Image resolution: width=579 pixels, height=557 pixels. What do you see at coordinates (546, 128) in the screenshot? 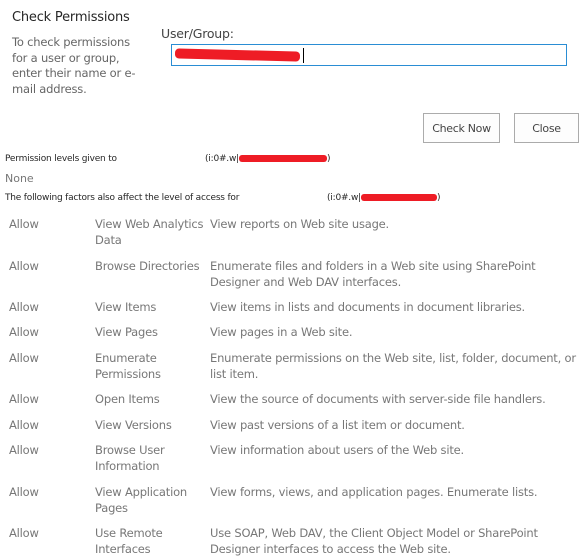
I see `close-button: Close` at bounding box center [546, 128].